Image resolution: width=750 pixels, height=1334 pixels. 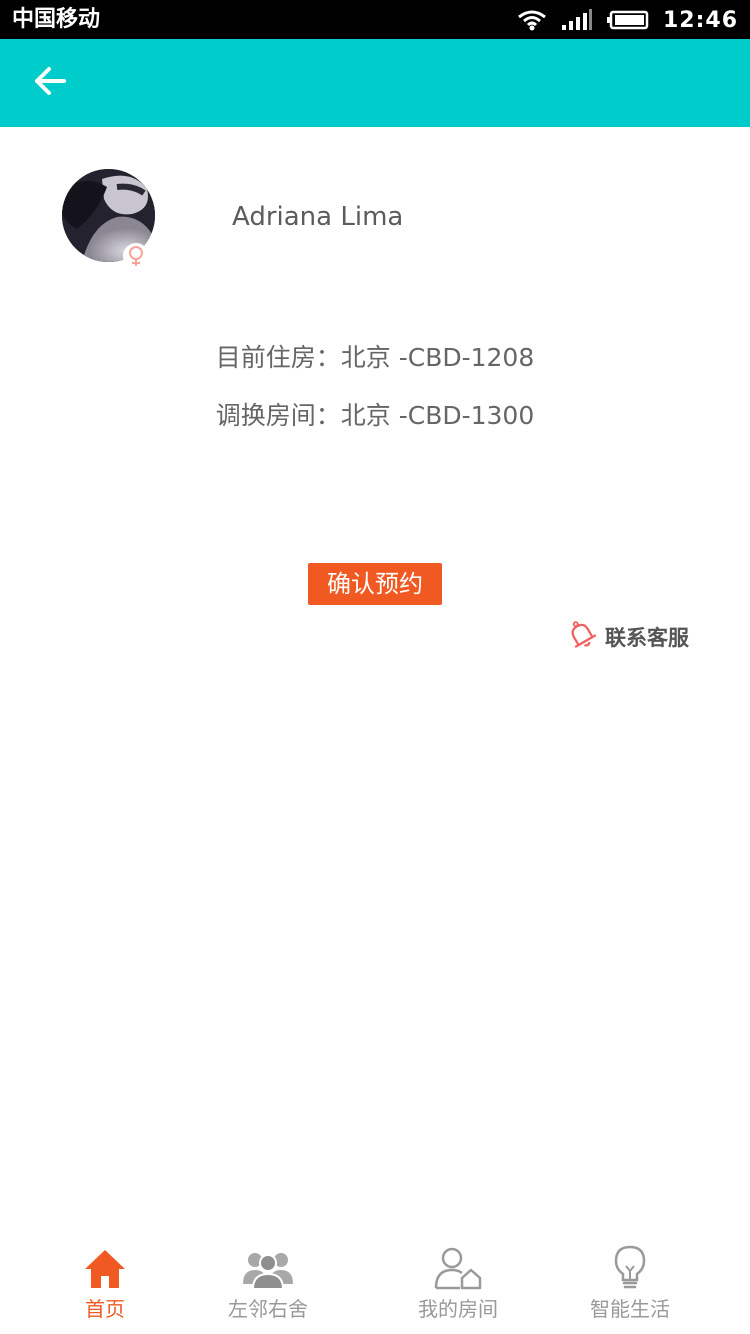 I want to click on nav-label-neighbors: 左邻右舍, so click(x=268, y=1309).